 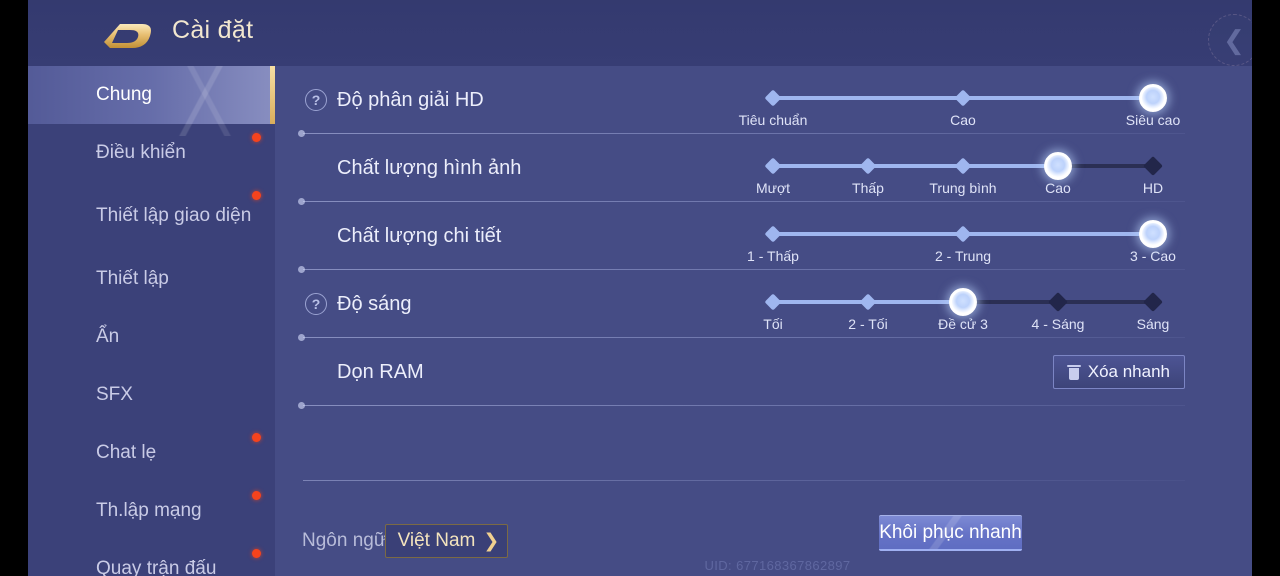 I want to click on sidebar-item-label: Thiết lập, so click(x=132, y=279).